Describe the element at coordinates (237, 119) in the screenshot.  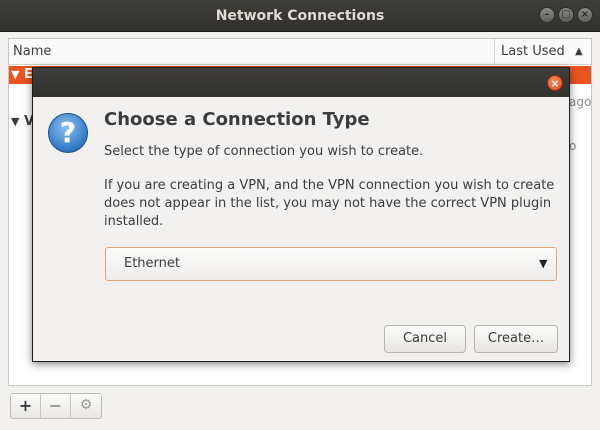
I see `dialog-heading: Choose a Connection Type` at that location.